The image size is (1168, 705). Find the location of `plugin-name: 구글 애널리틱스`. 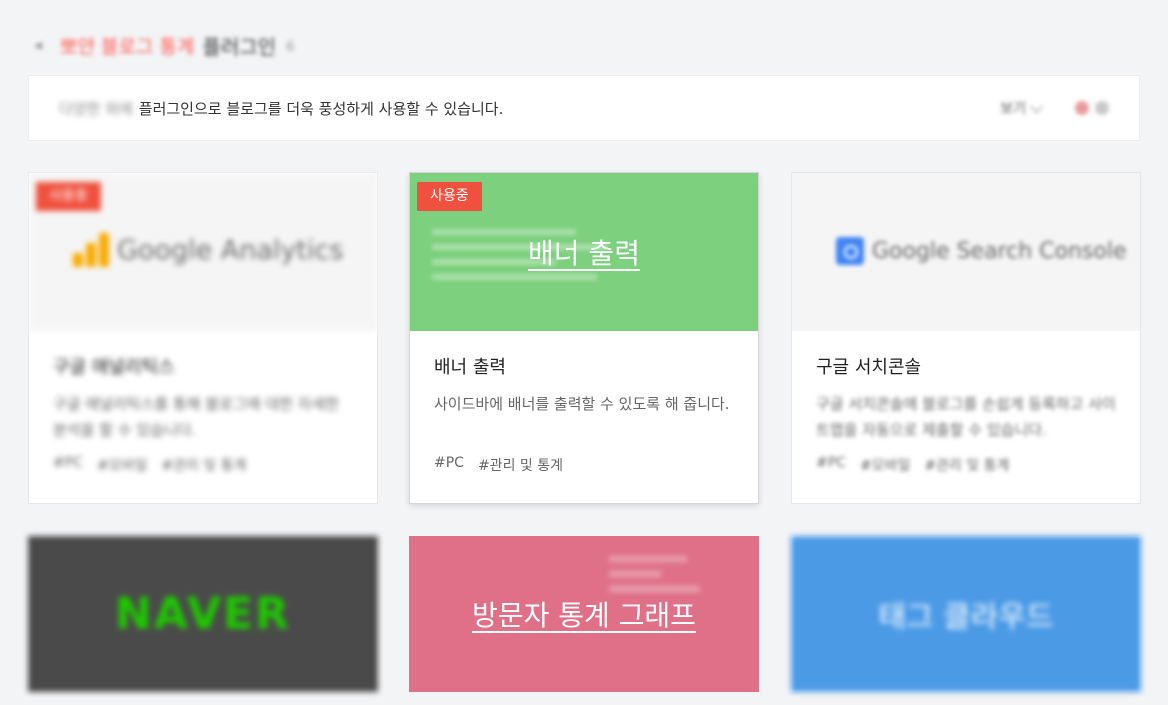

plugin-name: 구글 애널리틱스 is located at coordinates (114, 367).